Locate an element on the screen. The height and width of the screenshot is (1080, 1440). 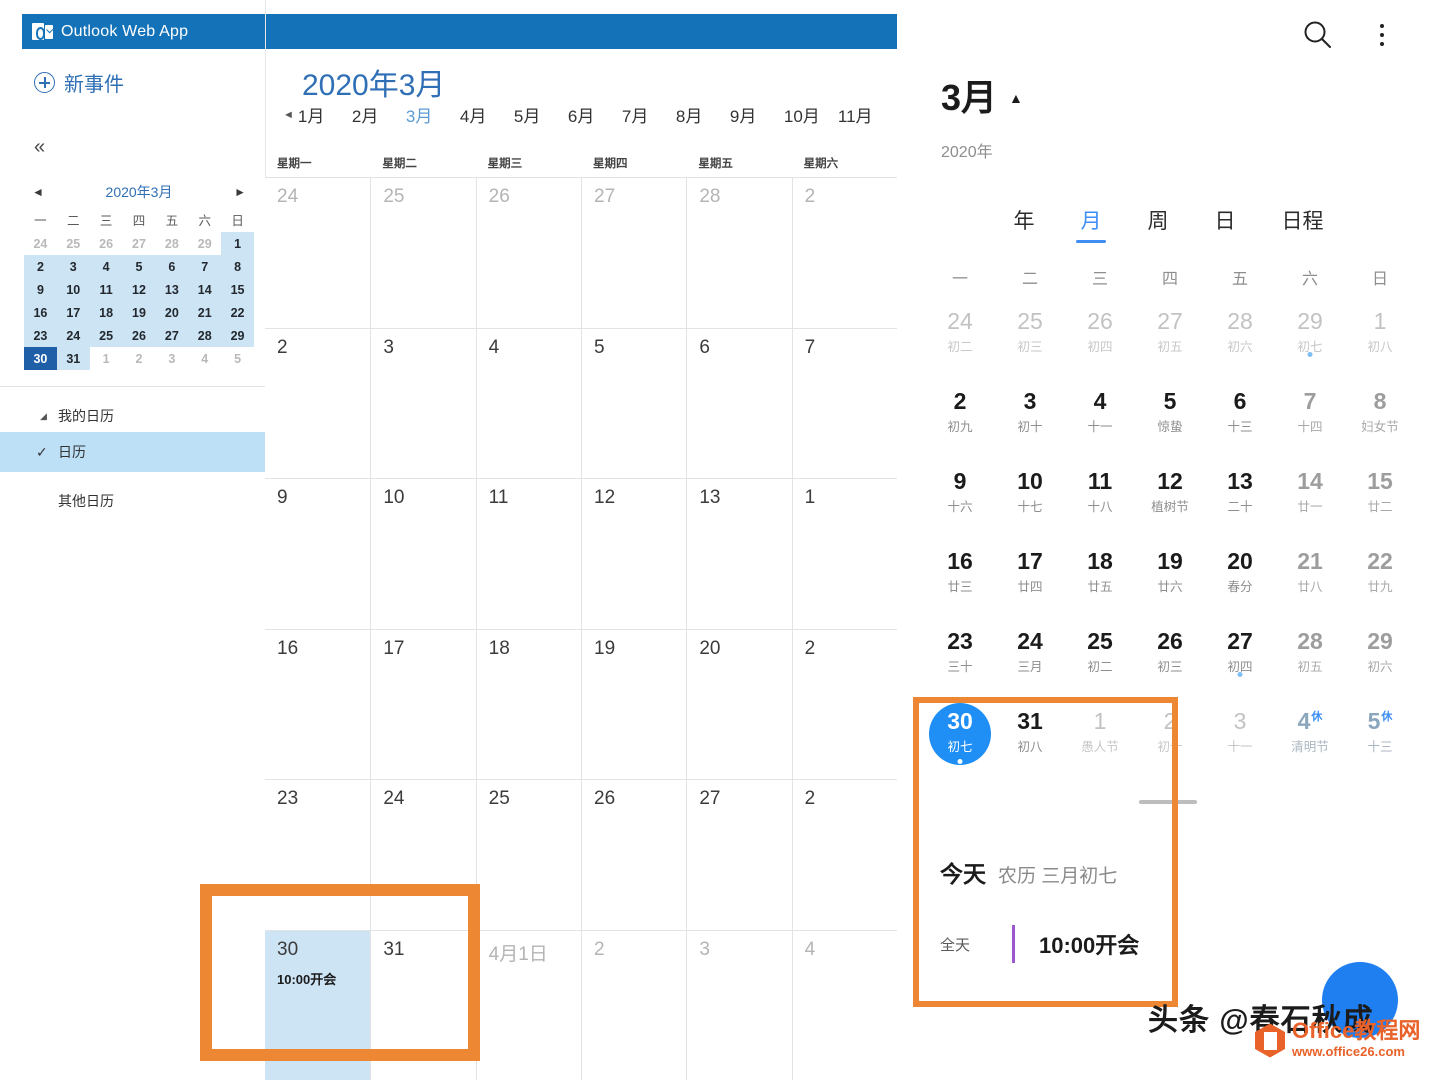
month-tab-9月: 9月 is located at coordinates (757, 114).